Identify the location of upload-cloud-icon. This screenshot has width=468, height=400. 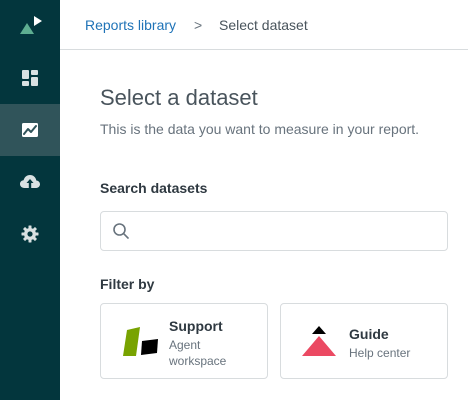
(30, 181).